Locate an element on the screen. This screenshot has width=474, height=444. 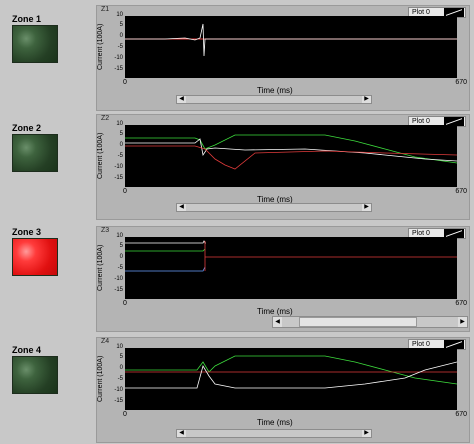
zone-4-horizontal-scrollbar: ◀ ▶ is located at coordinates (274, 433).